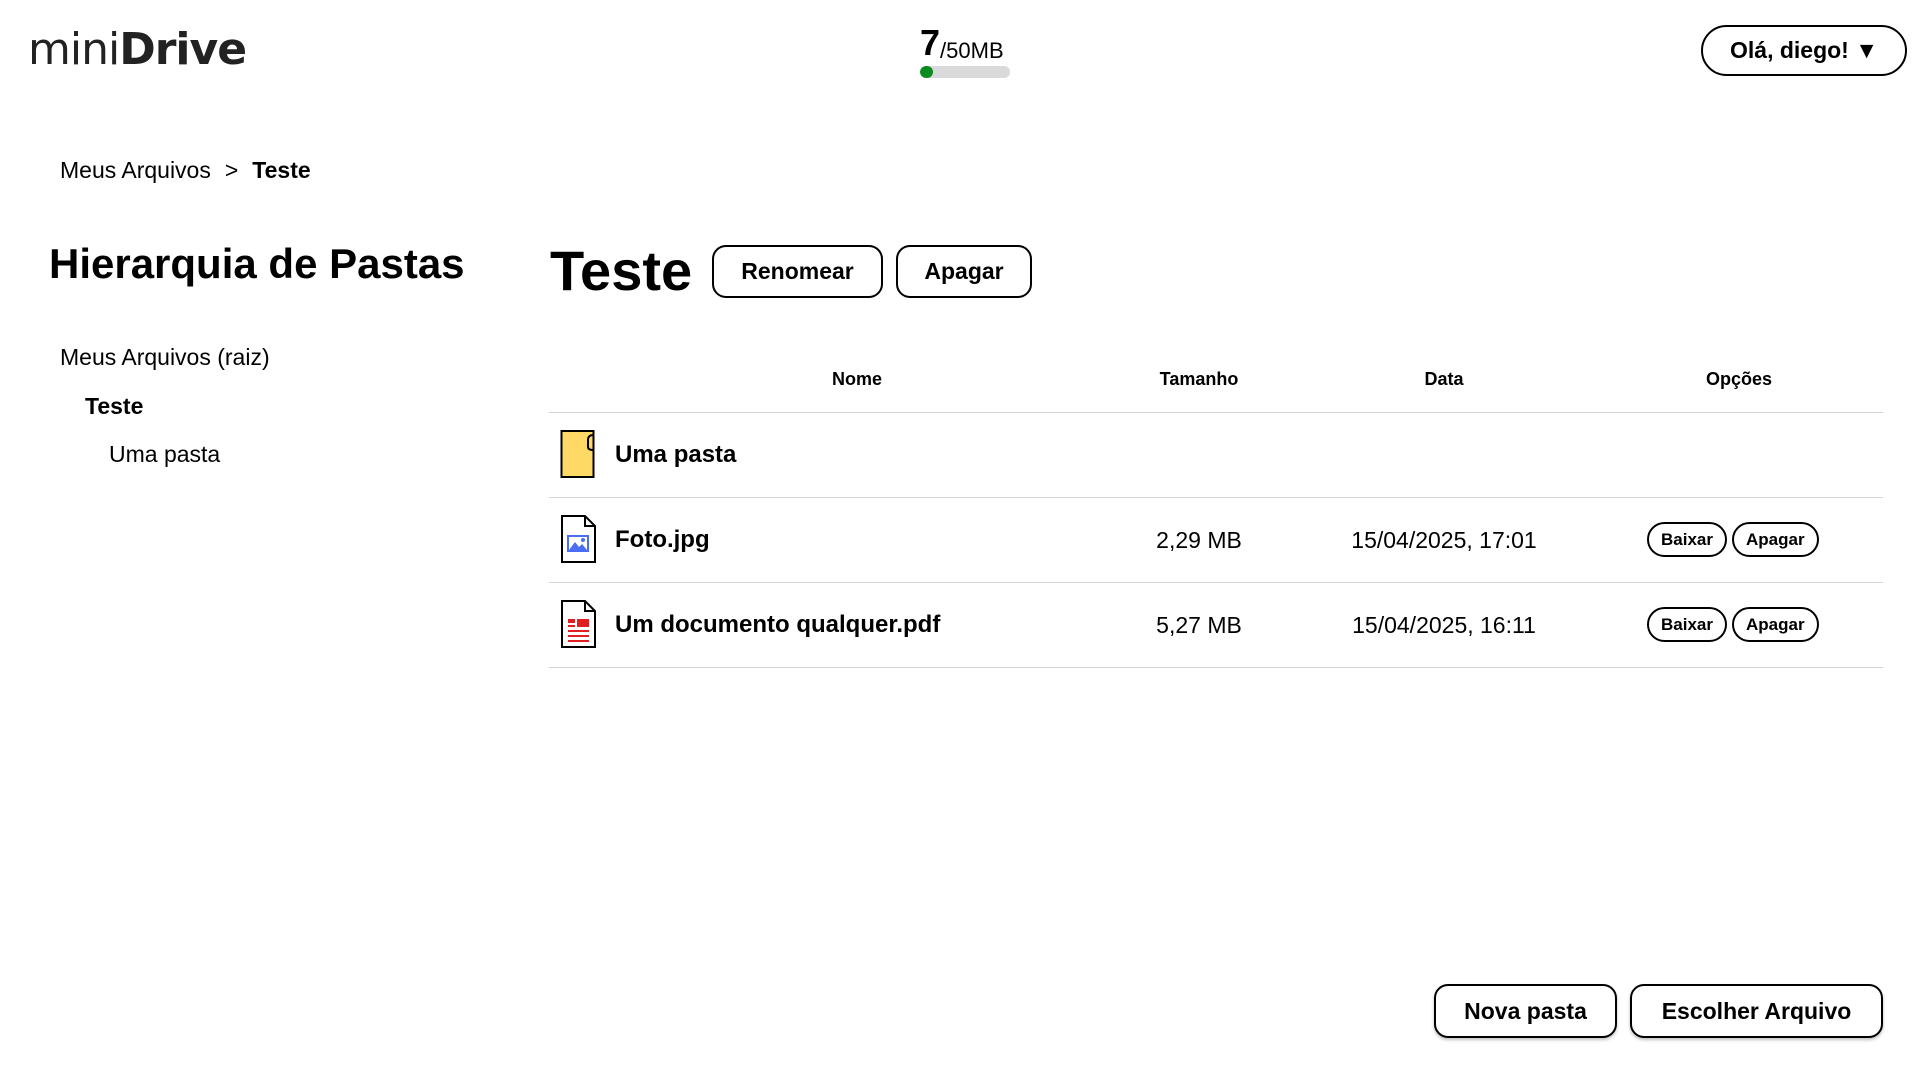 The image size is (1920, 1080). Describe the element at coordinates (281, 170) in the screenshot. I see `breadcrumb-current: Teste` at that location.